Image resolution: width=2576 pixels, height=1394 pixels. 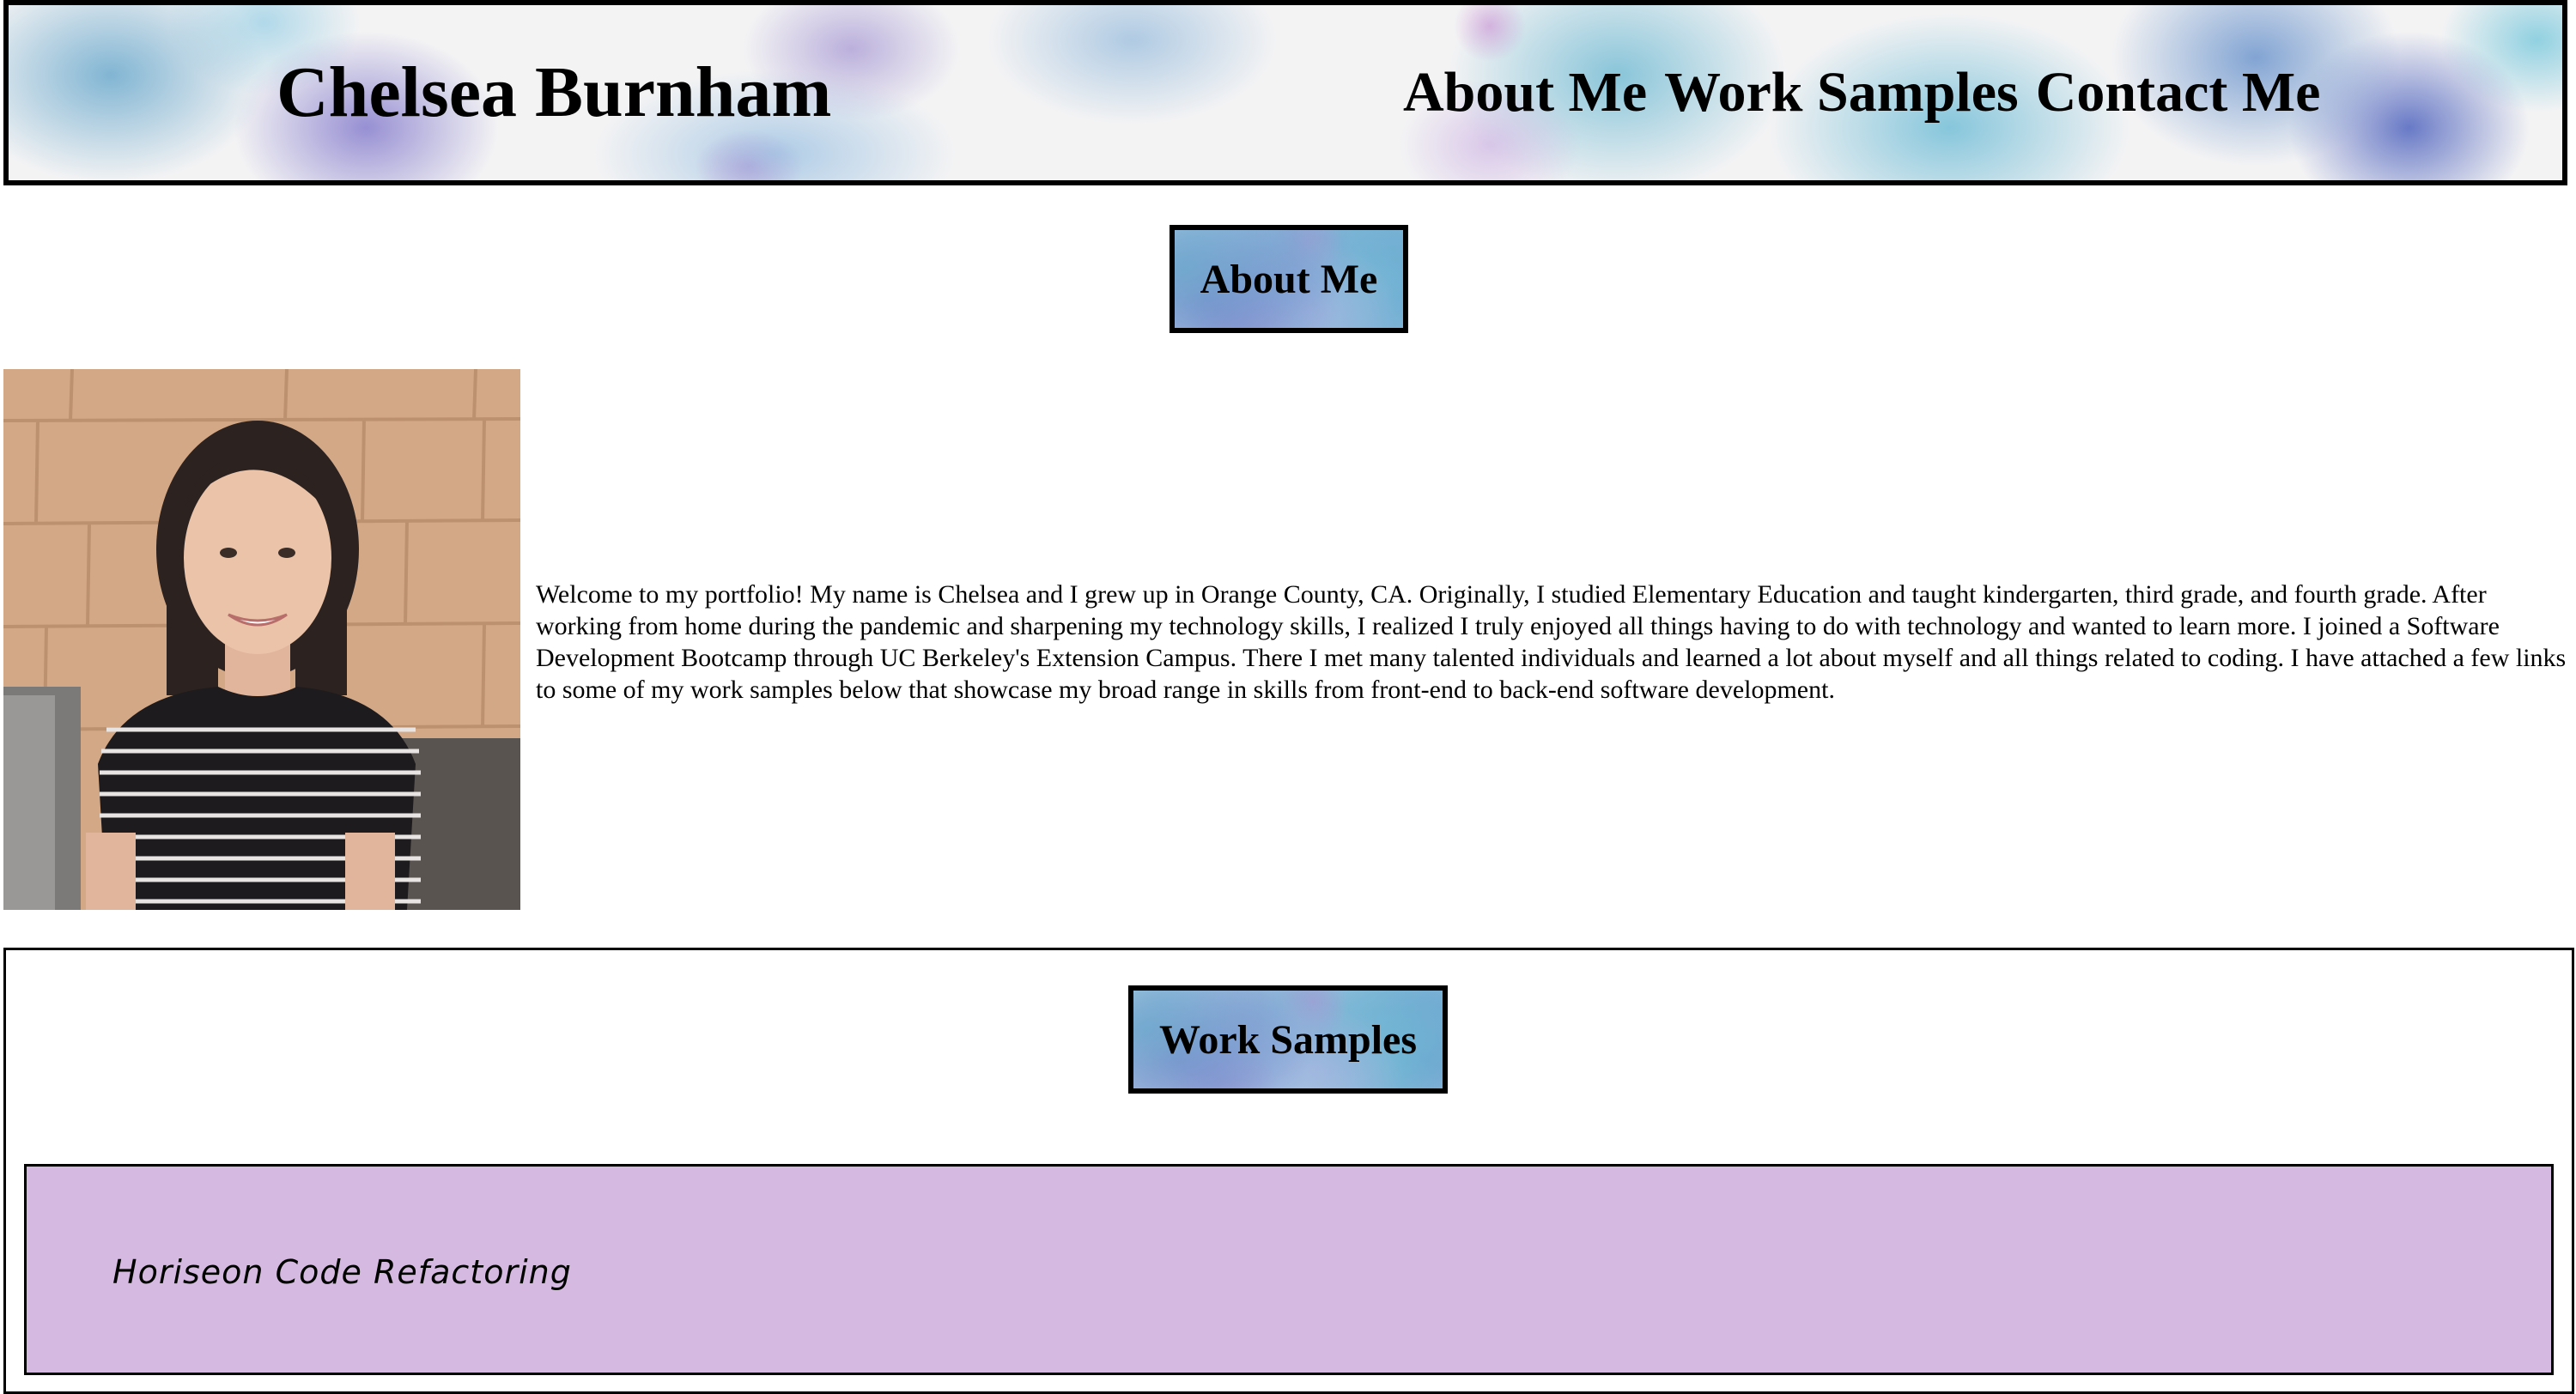 What do you see at coordinates (1288, 1039) in the screenshot?
I see `work-samples-heading: Work Samples` at bounding box center [1288, 1039].